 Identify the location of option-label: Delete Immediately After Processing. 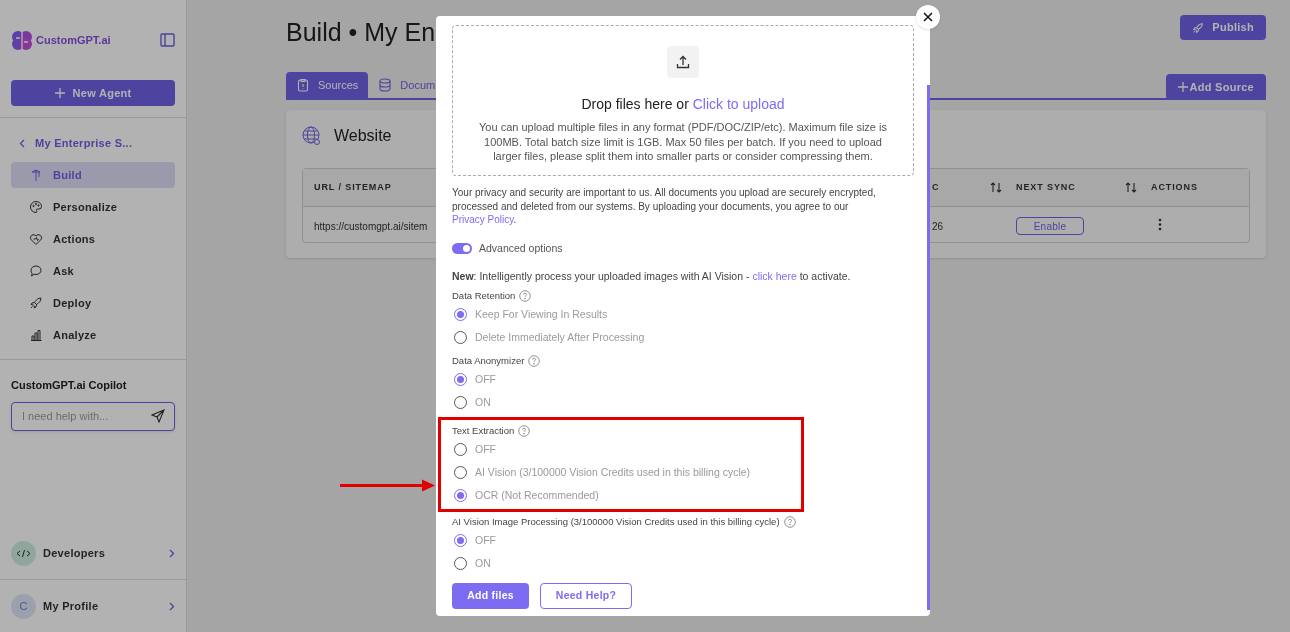
(560, 337).